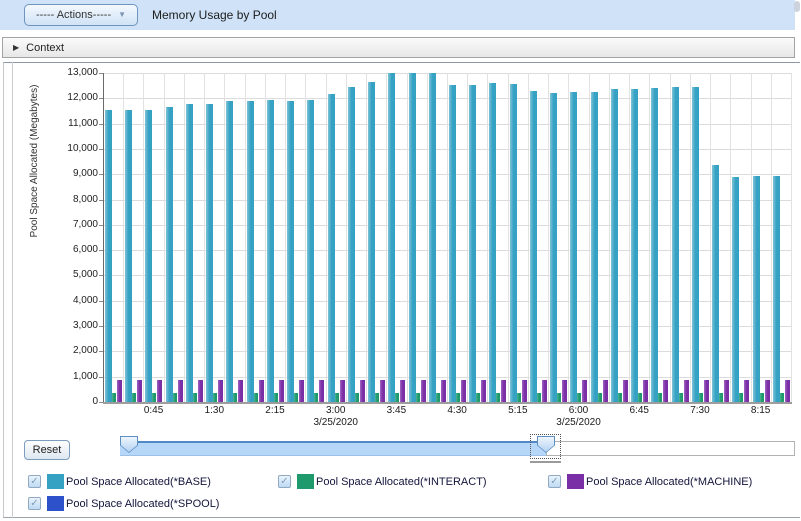  I want to click on y-axis-tick-label: 10,000, so click(82, 148).